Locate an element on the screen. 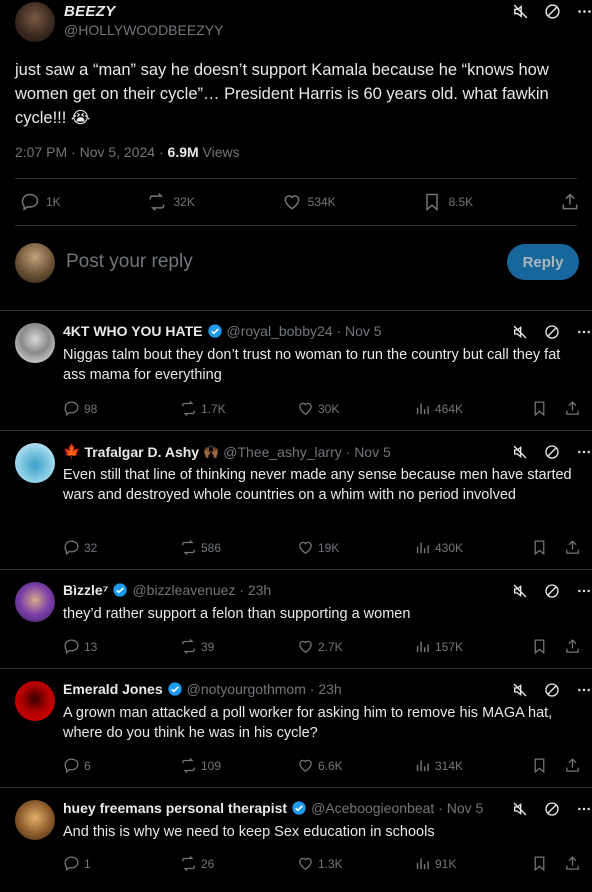 Image resolution: width=592 pixels, height=892 pixels. reply-author-name: huey freemans personal therapist is located at coordinates (175, 808).